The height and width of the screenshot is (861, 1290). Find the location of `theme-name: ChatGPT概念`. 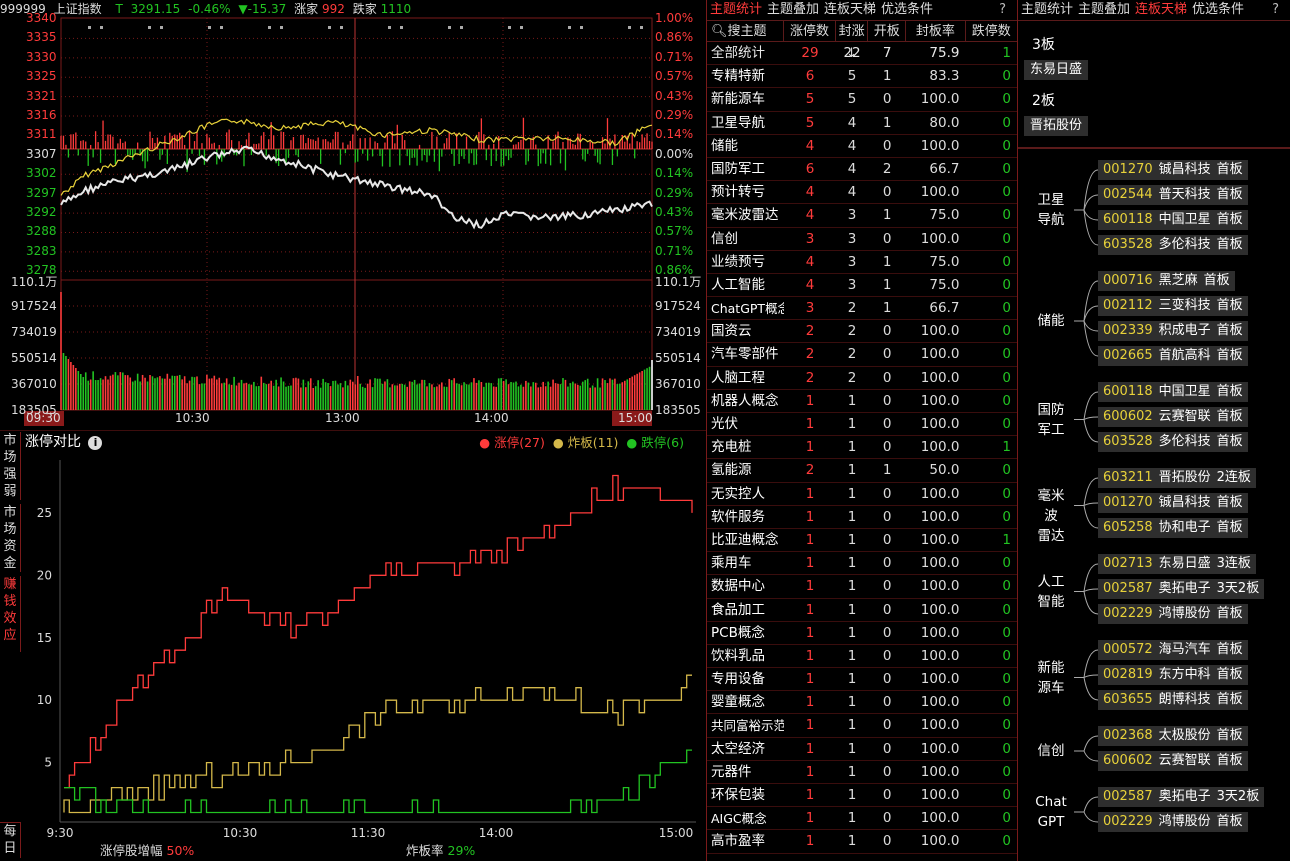

theme-name: ChatGPT概念 is located at coordinates (748, 309).